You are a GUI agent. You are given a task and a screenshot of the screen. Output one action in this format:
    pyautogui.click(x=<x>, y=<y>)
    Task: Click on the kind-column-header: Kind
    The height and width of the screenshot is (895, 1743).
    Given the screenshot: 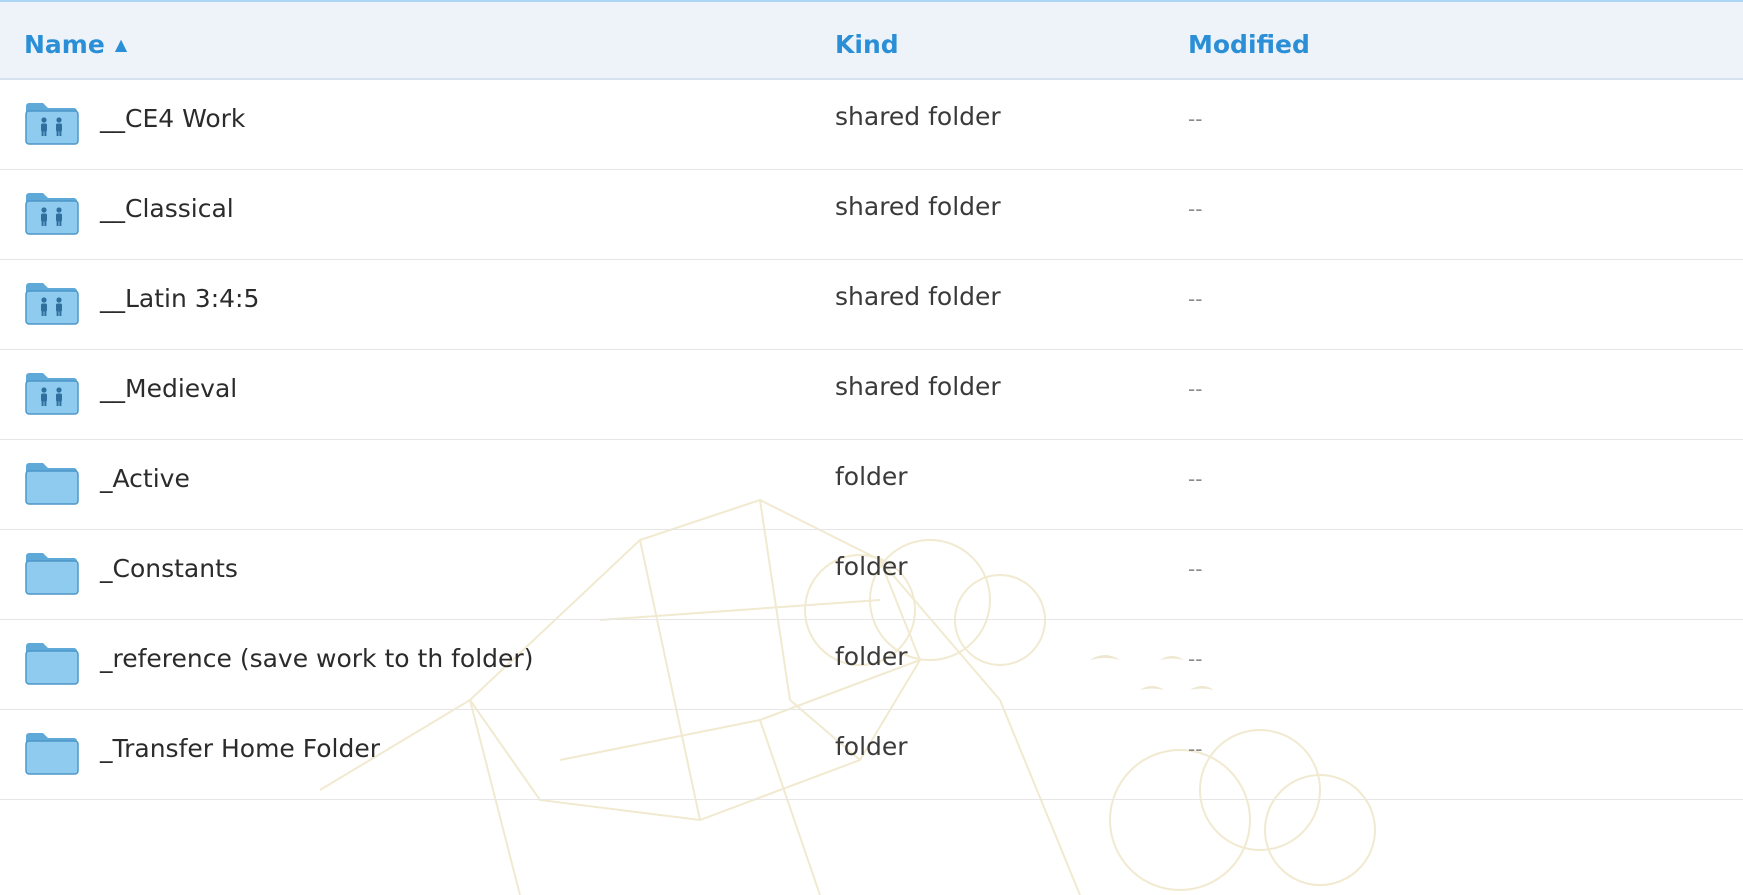 What is the action you would take?
    pyautogui.click(x=867, y=40)
    